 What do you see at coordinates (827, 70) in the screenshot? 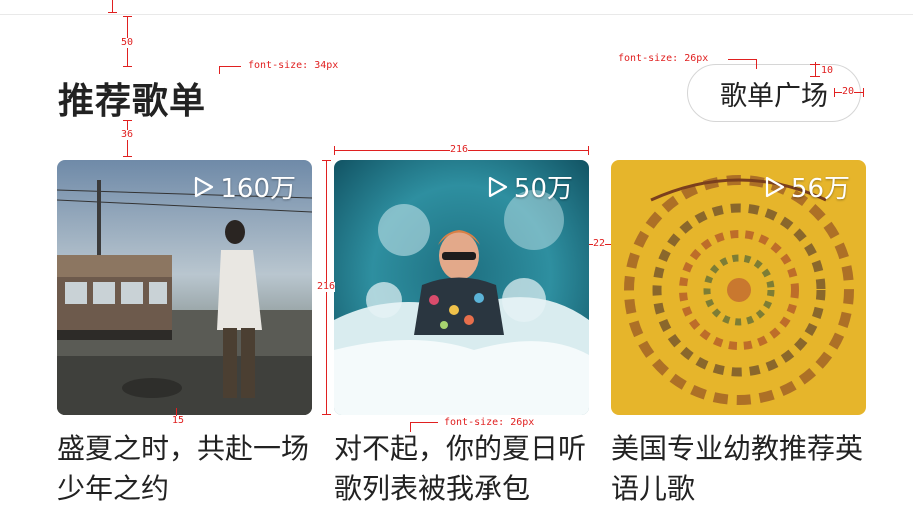
I see `annotation-10: 10` at bounding box center [827, 70].